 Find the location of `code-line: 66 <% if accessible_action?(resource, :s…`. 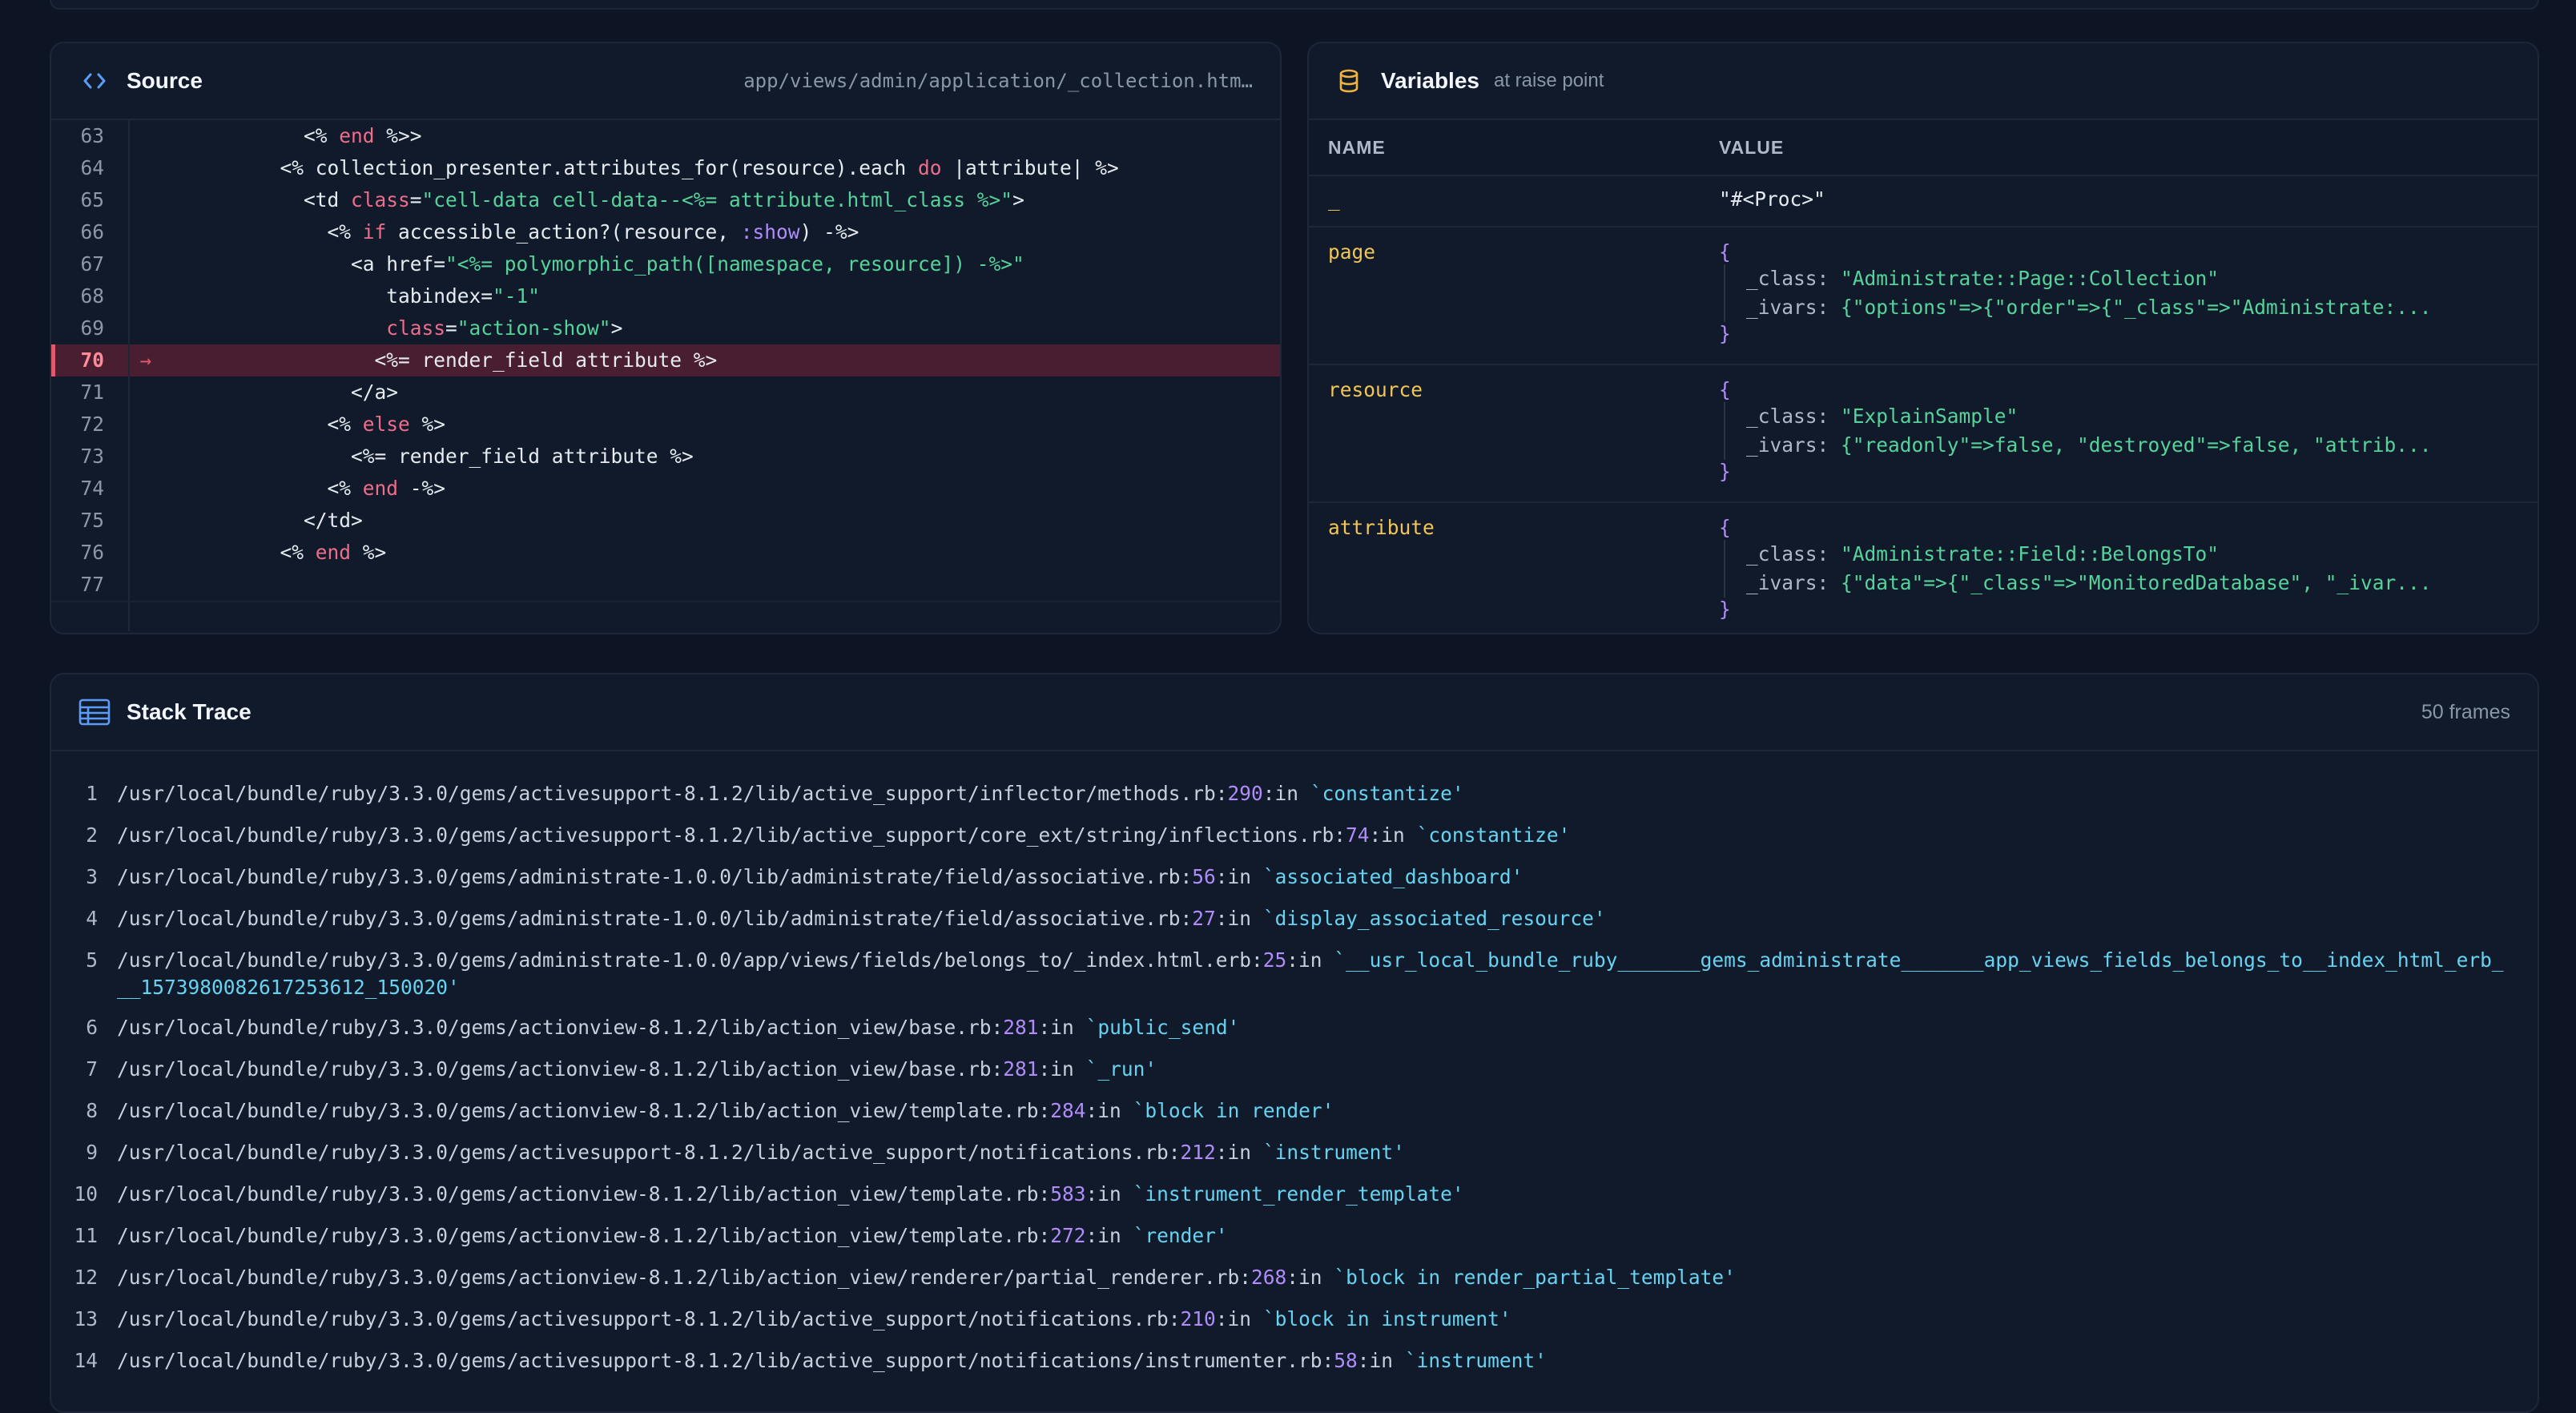

code-line: 66 <% if accessible_action?(resource, :s… is located at coordinates (665, 232).